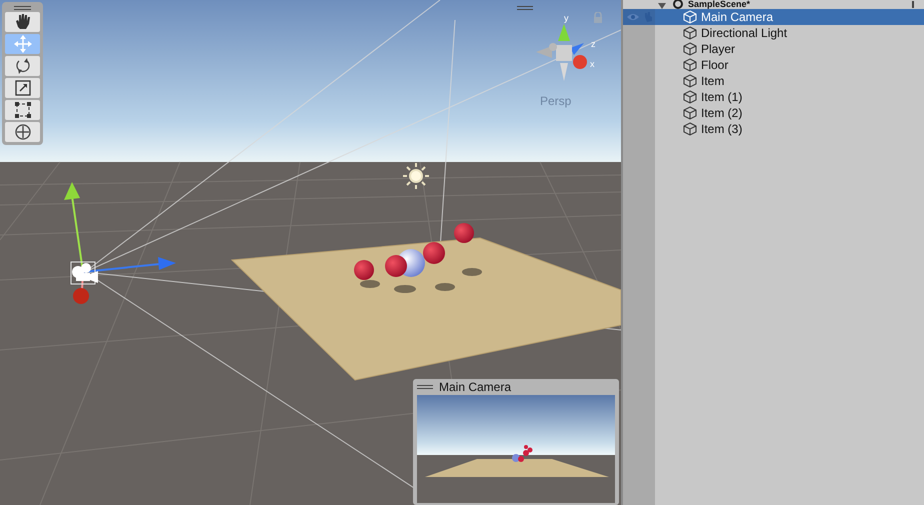  Describe the element at coordinates (737, 17) in the screenshot. I see `item-name: Main Camera` at that location.